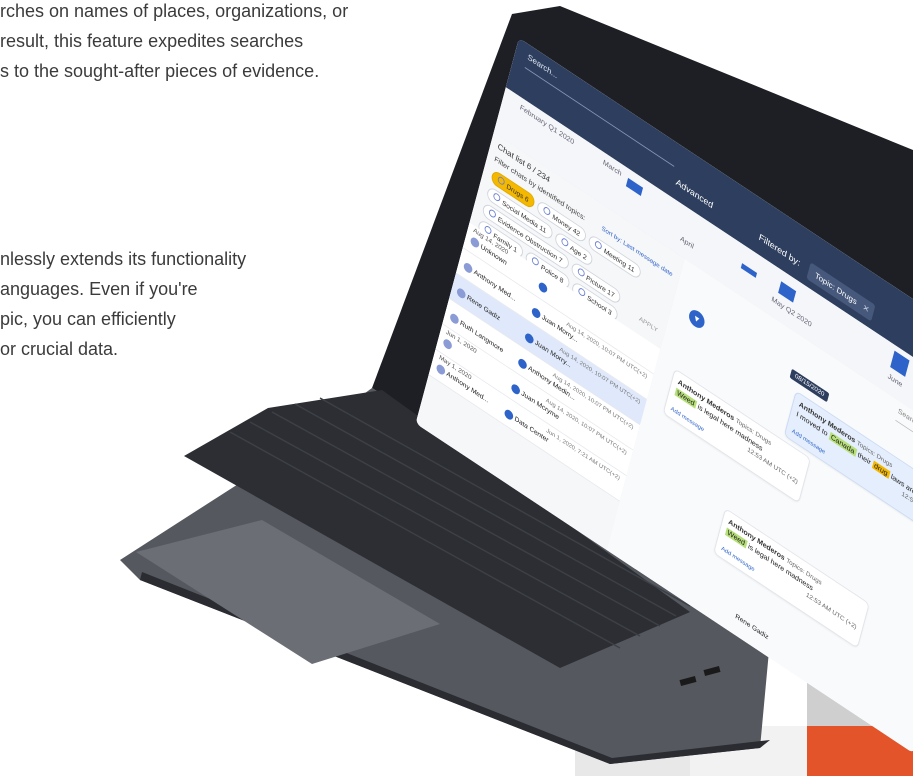 This screenshot has height=776, width=913. What do you see at coordinates (772, 466) in the screenshot?
I see `message-time: 12:53 AM UTC (+2)` at bounding box center [772, 466].